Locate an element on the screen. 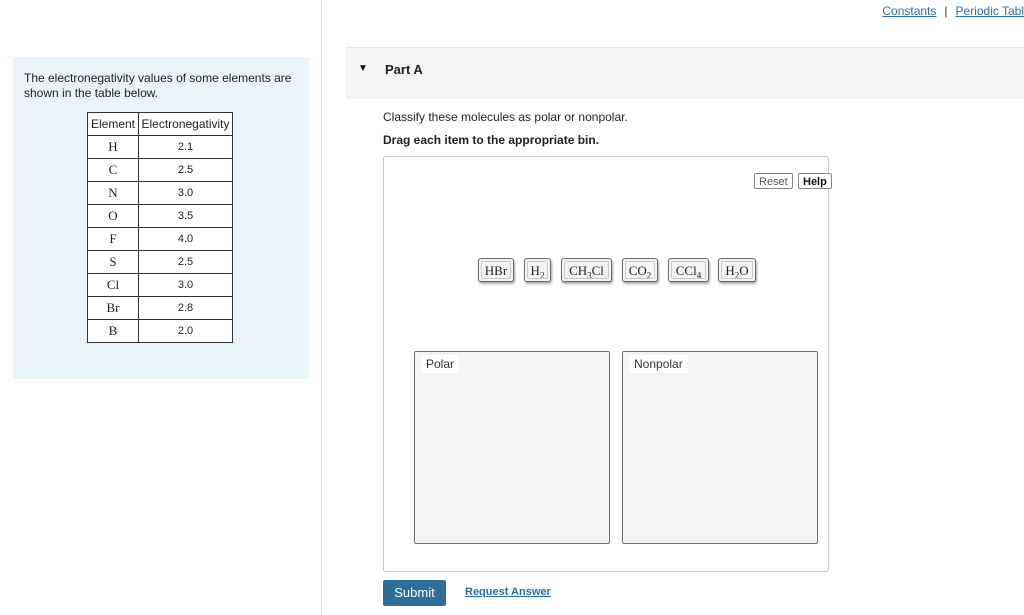 Image resolution: width=1024 pixels, height=615 pixels. molecule-tile-hbr: HBr is located at coordinates (496, 270).